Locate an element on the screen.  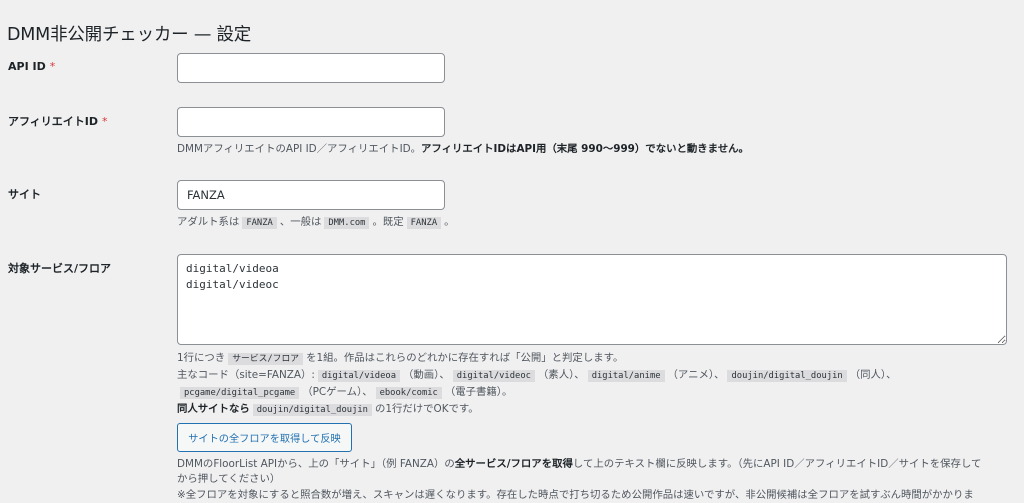
site-input is located at coordinates (311, 195).